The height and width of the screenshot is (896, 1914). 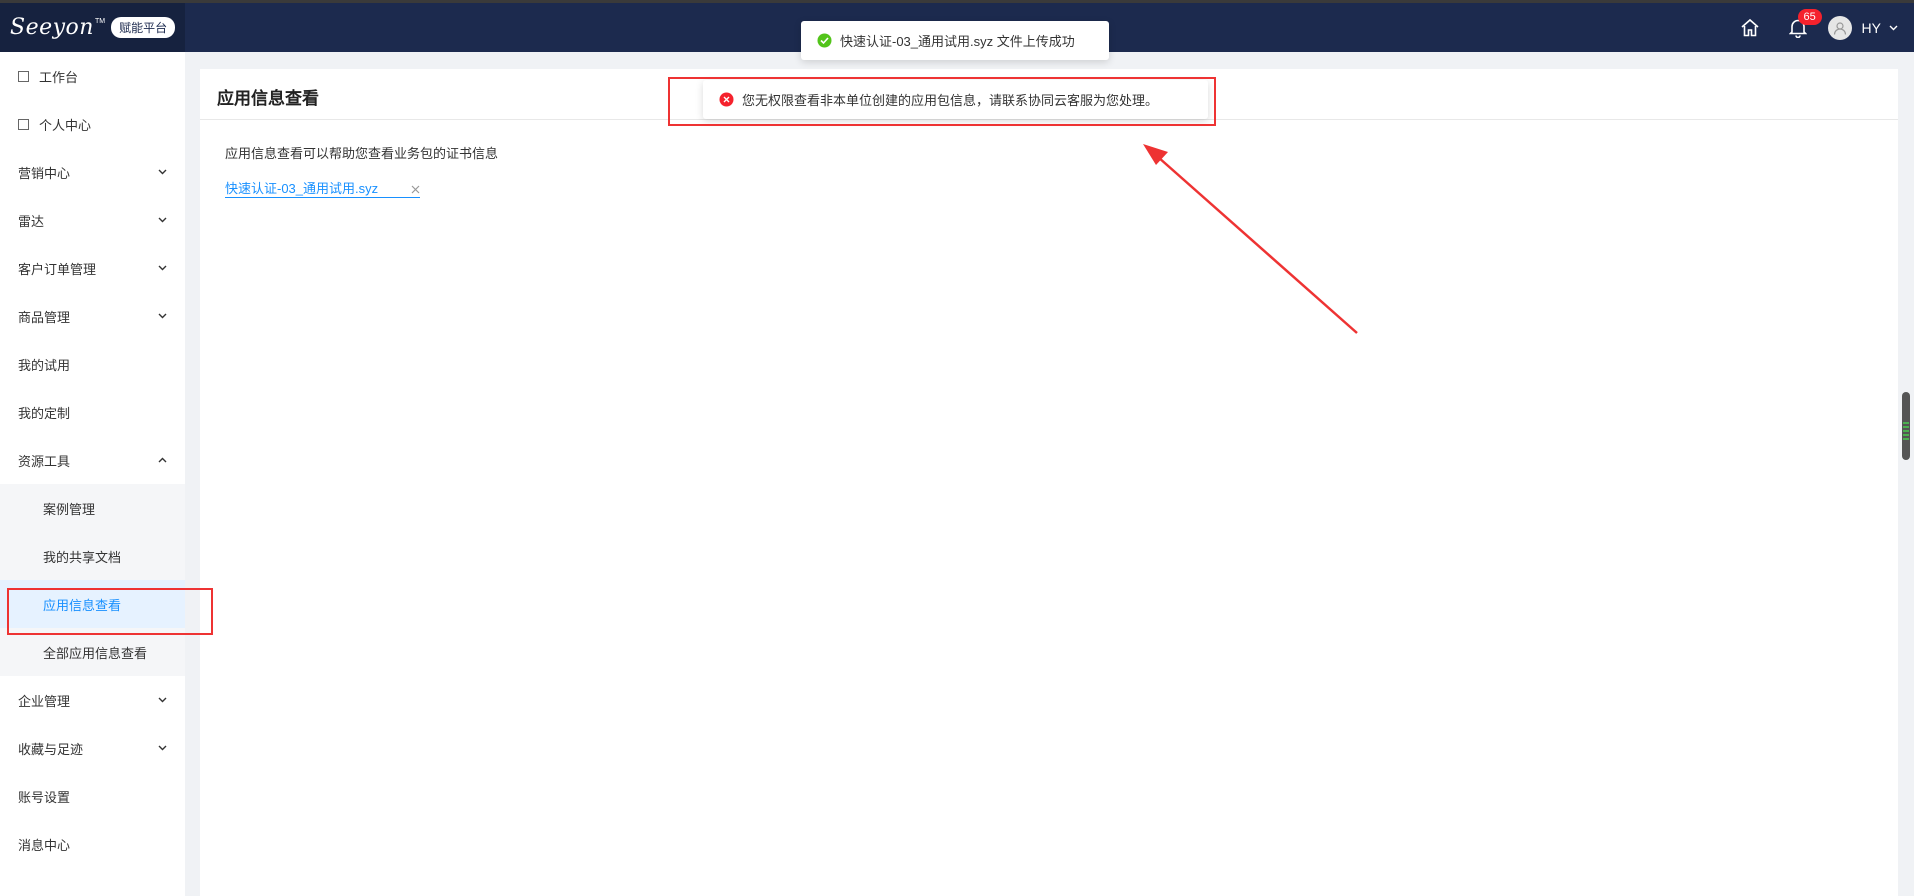 I want to click on home-icon, so click(x=1750, y=27).